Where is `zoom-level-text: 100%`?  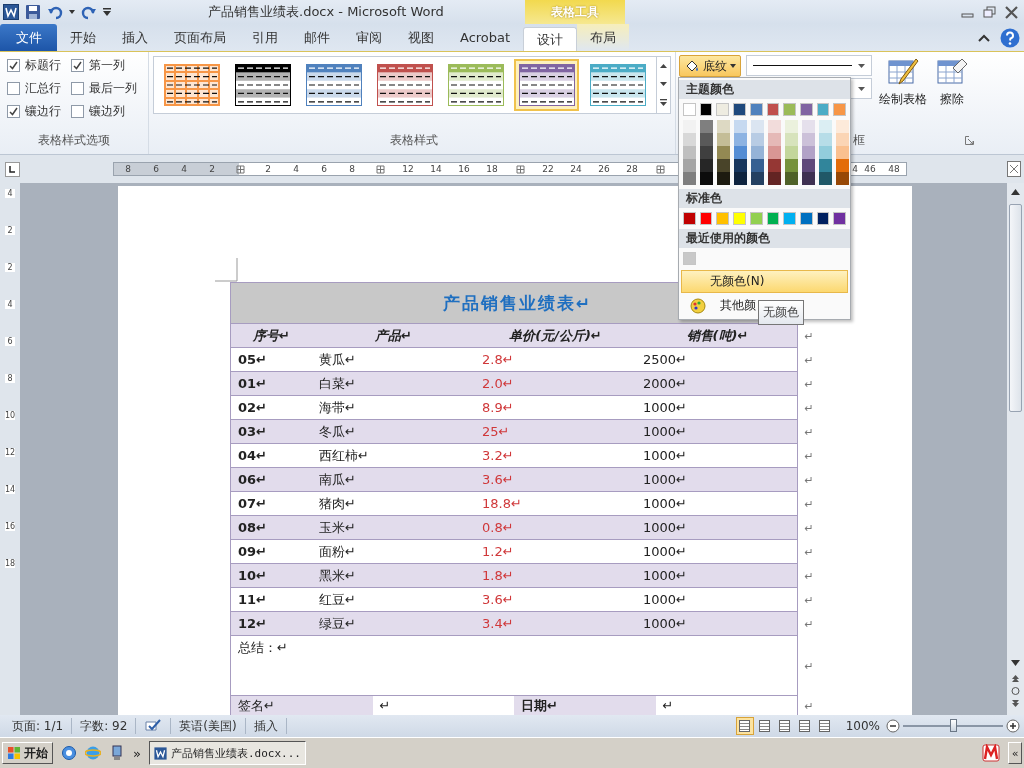
zoom-level-text: 100% is located at coordinates (862, 726).